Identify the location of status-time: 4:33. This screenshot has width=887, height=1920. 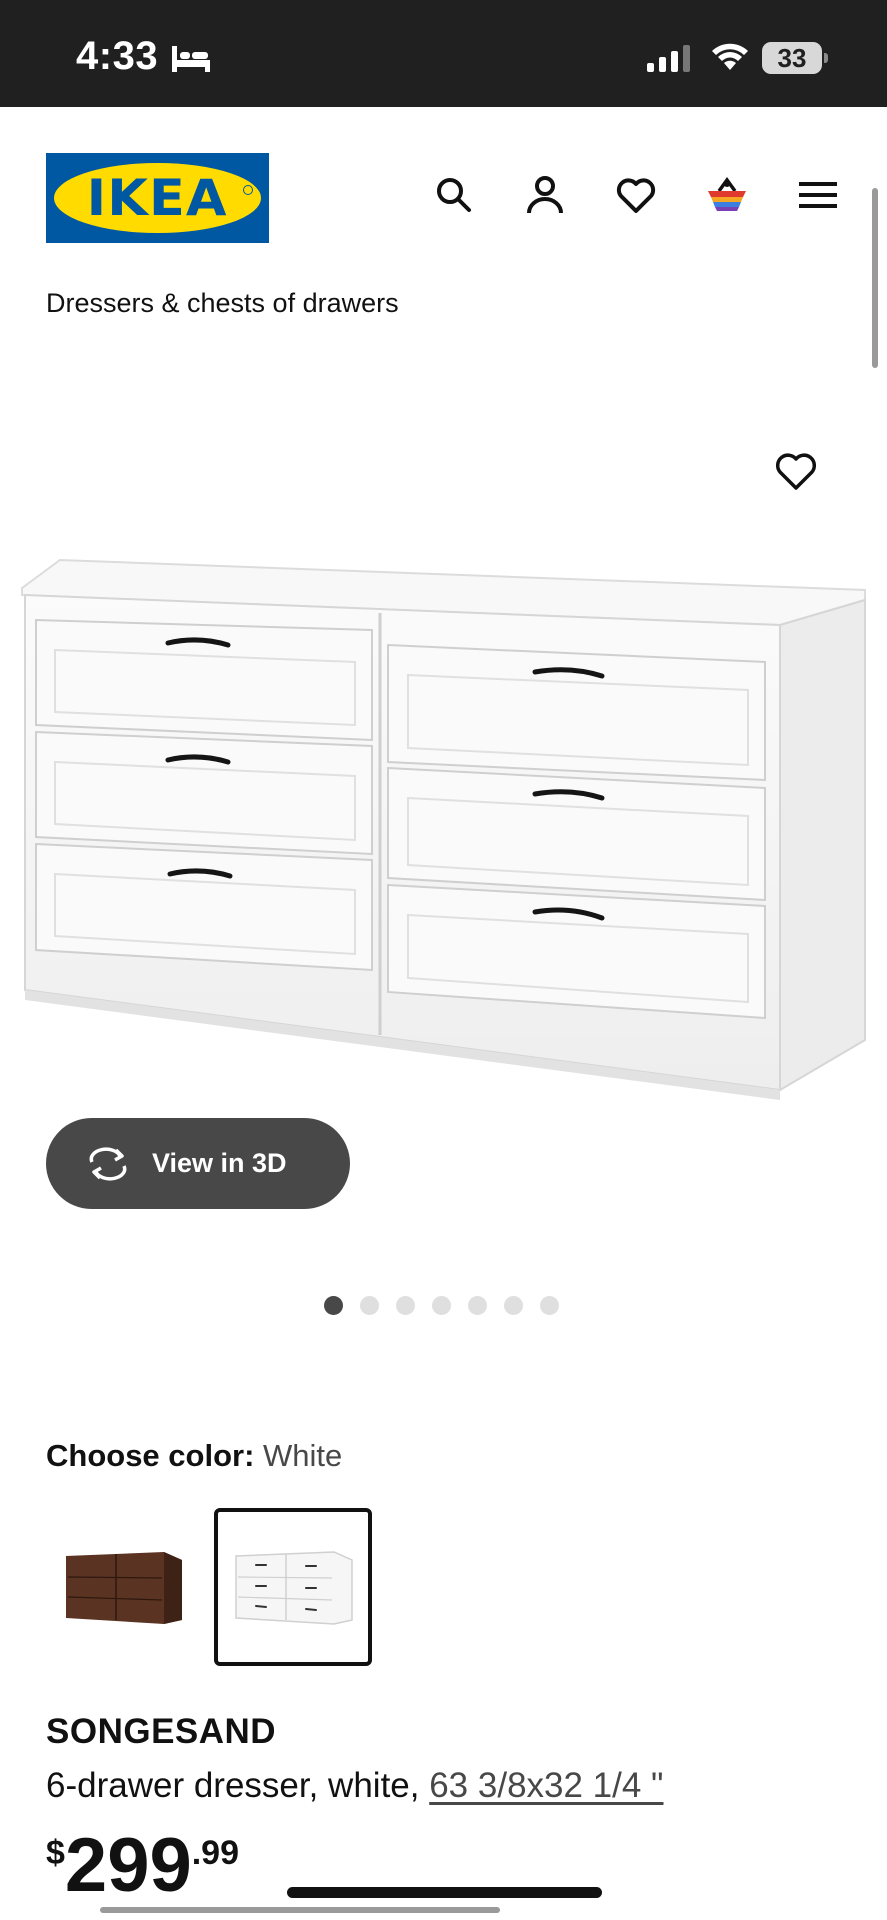
(117, 56).